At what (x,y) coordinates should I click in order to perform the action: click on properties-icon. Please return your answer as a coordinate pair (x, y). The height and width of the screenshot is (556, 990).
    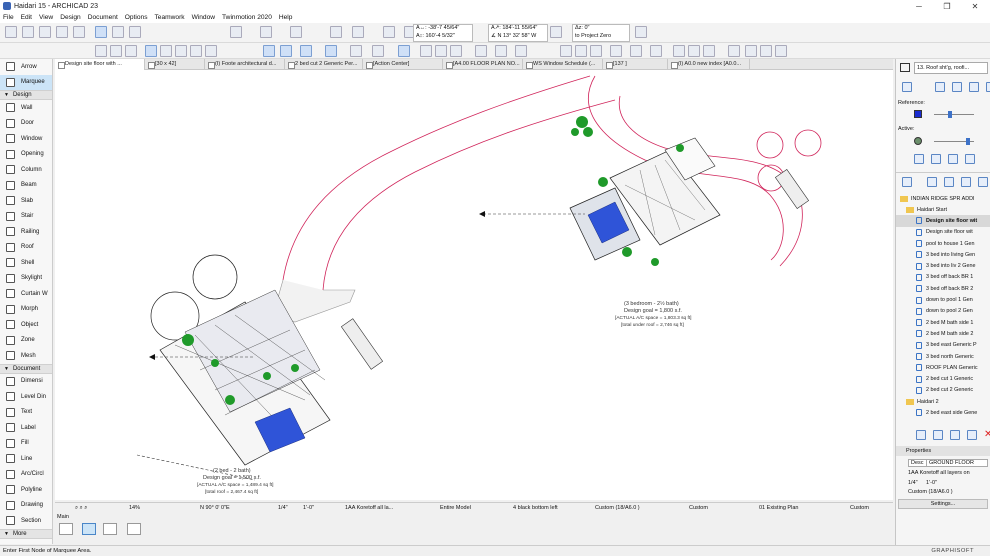
    Looking at the image, I should click on (972, 435).